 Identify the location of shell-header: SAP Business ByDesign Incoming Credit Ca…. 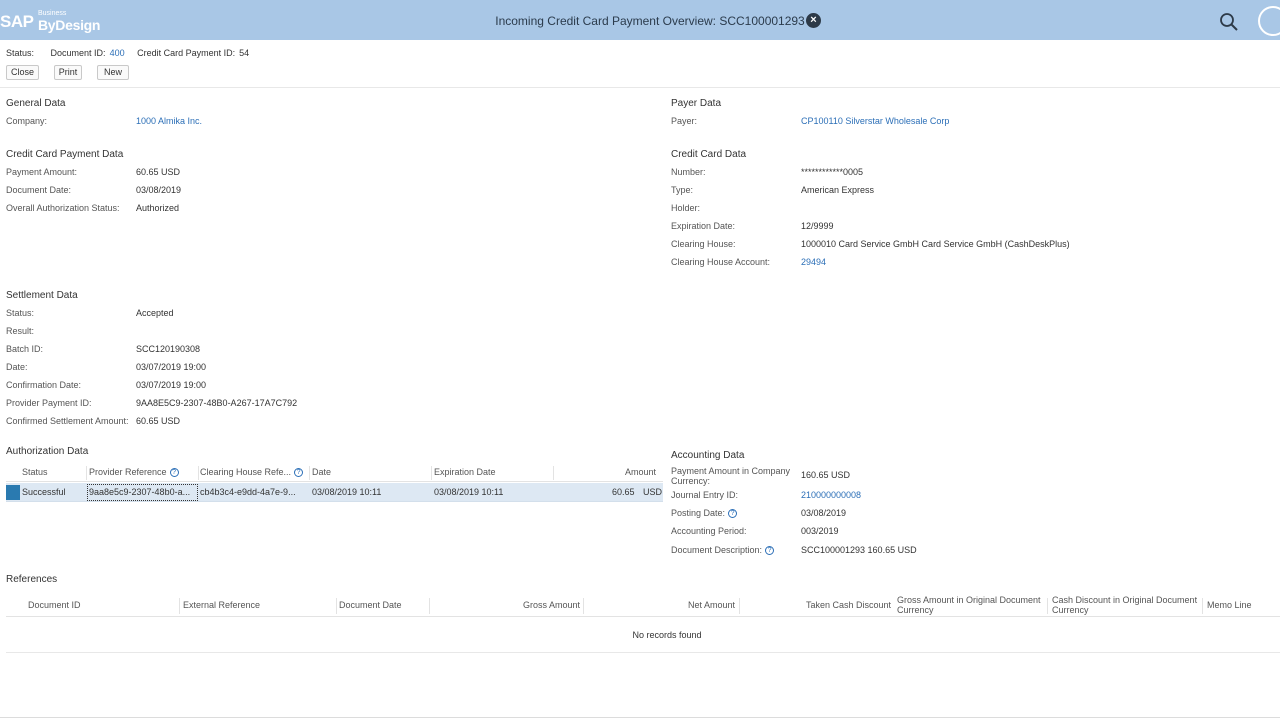
(640, 20).